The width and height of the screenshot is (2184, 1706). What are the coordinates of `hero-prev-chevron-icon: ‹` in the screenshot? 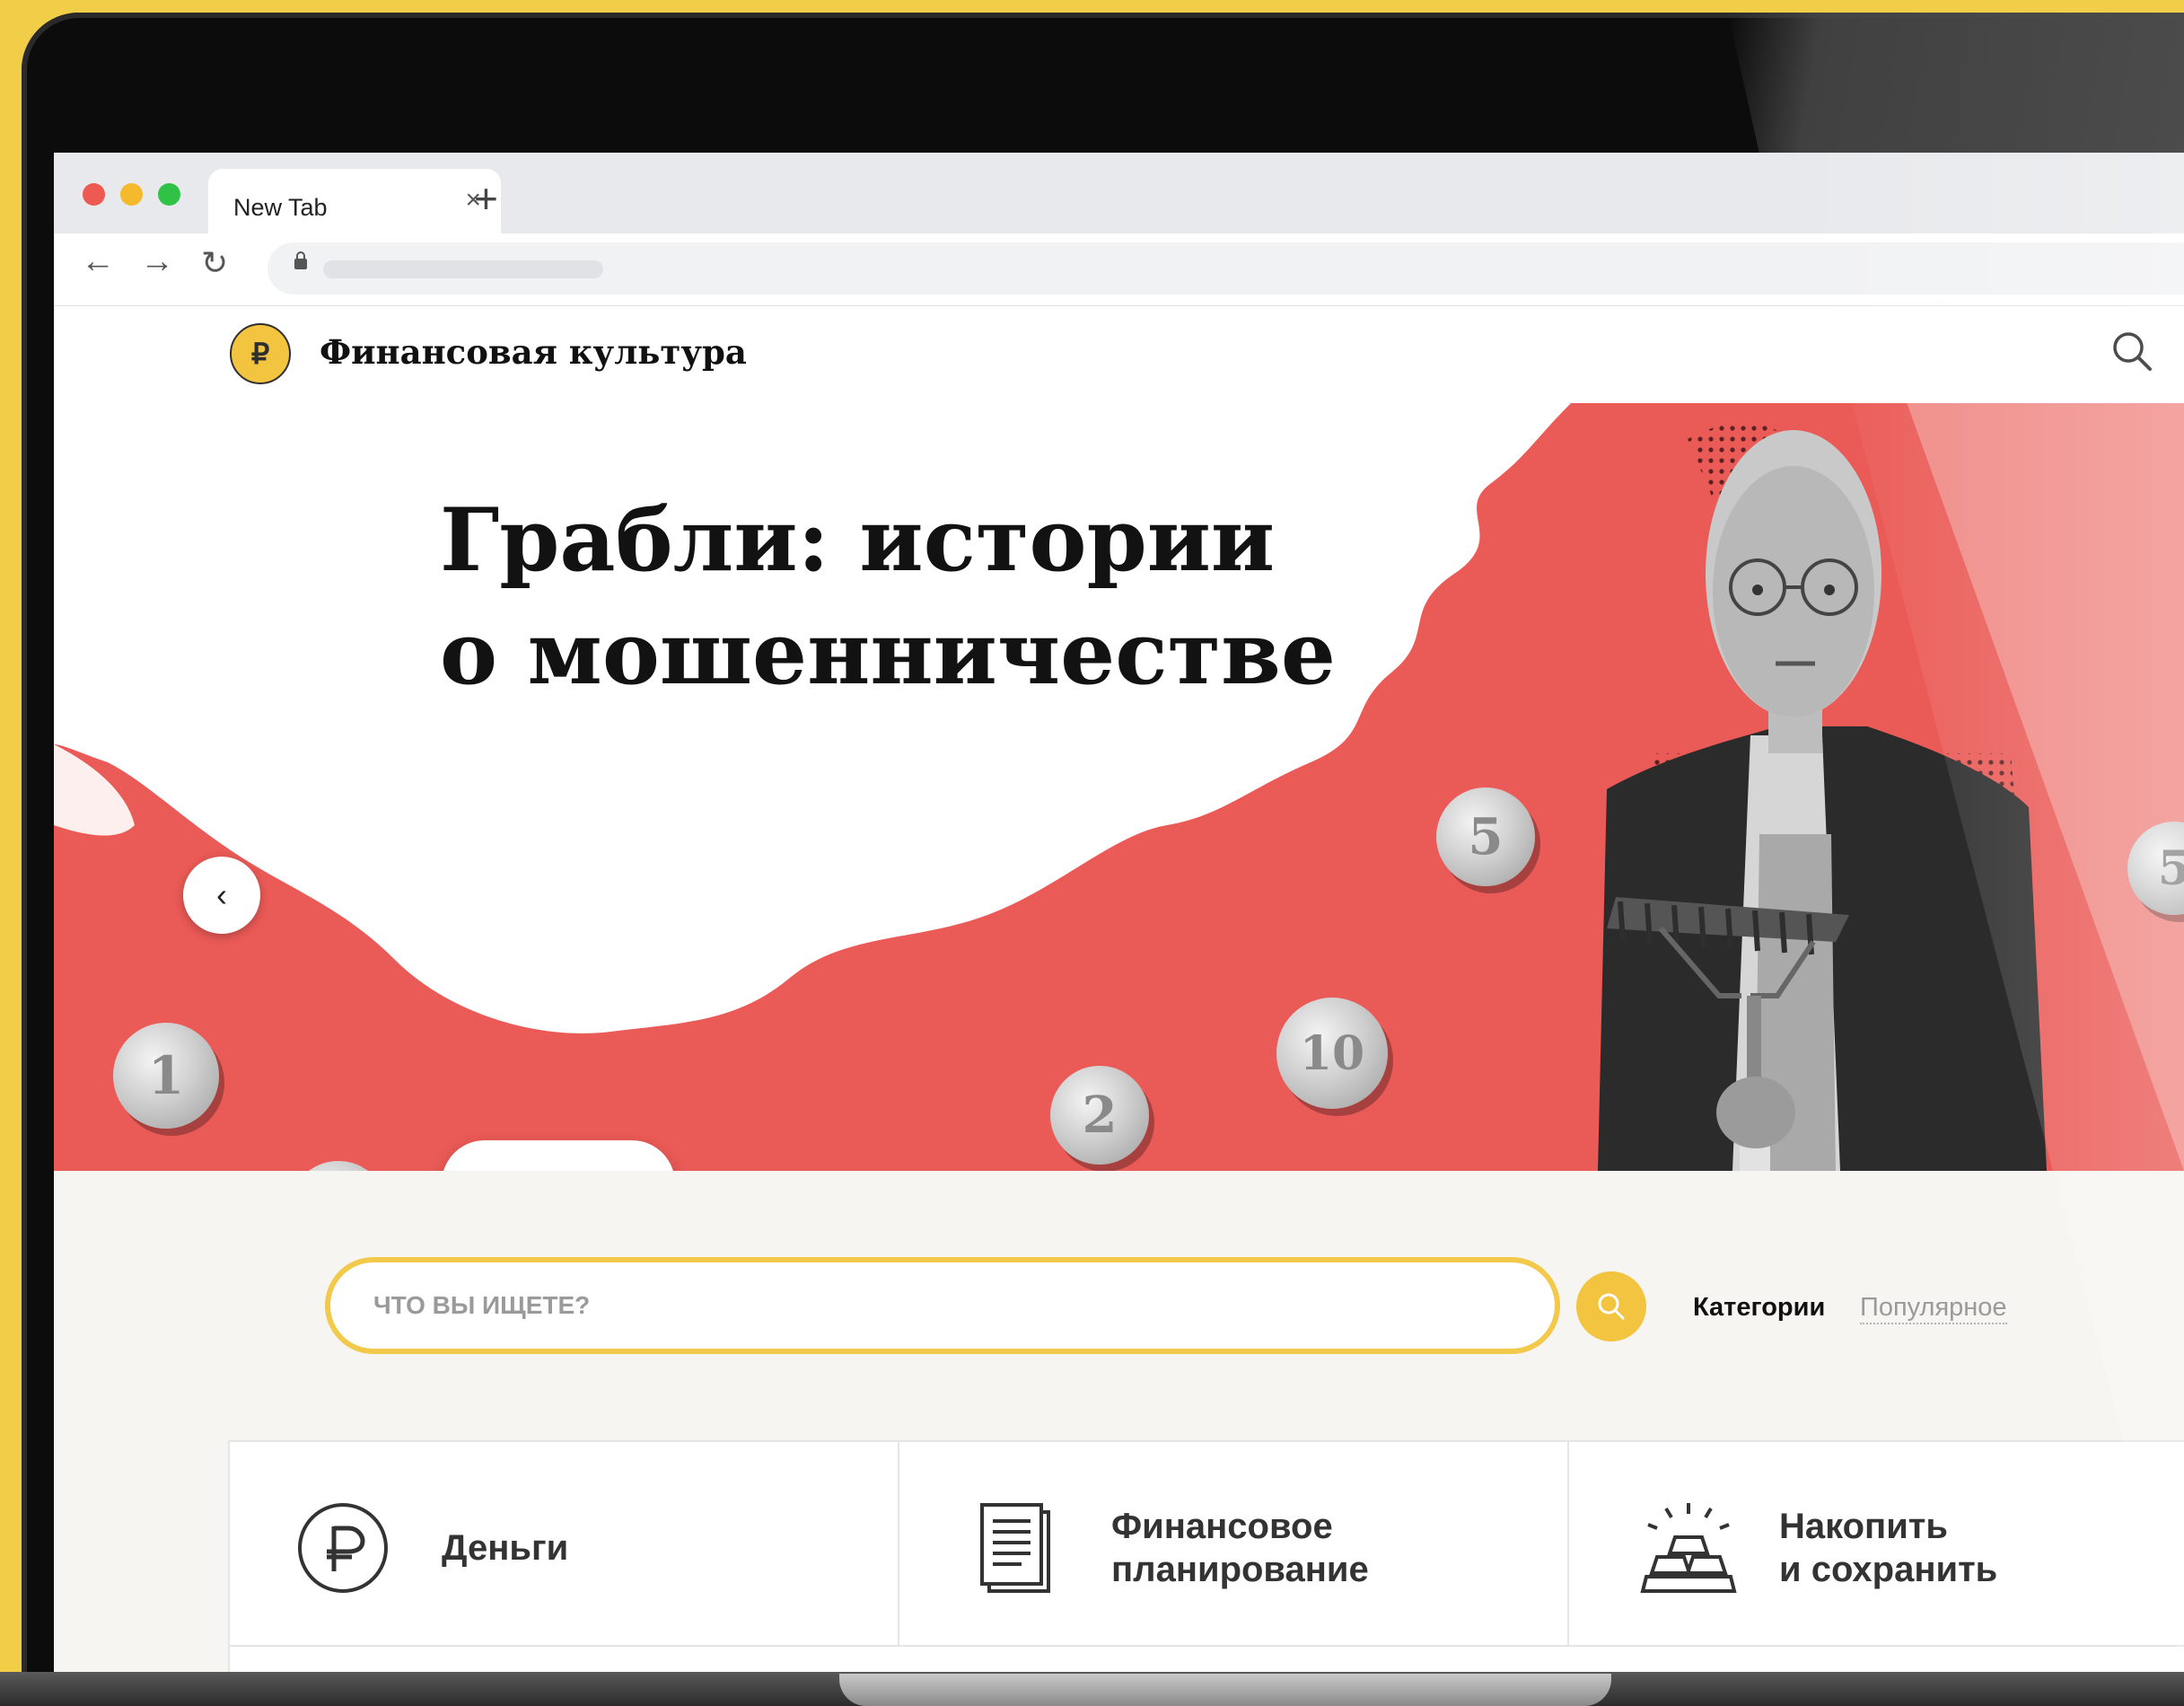 It's located at (221, 896).